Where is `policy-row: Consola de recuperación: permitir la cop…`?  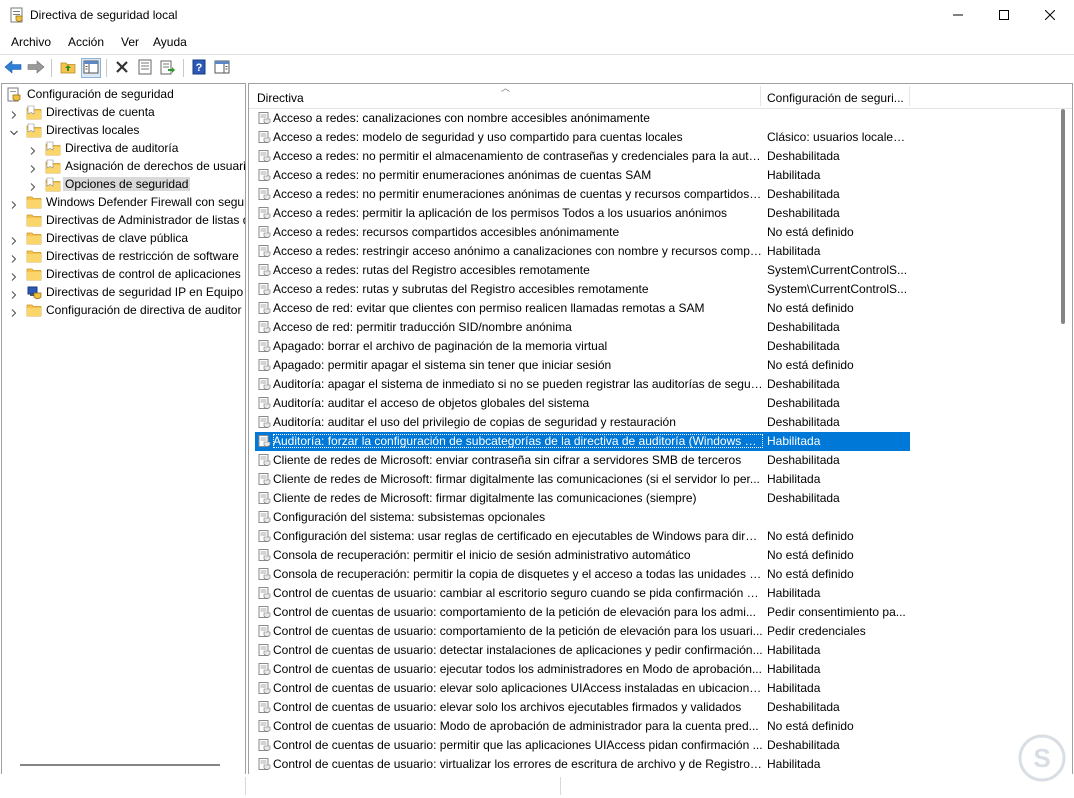
policy-row: Consola de recuperación: permitir la cop… is located at coordinates (582, 574).